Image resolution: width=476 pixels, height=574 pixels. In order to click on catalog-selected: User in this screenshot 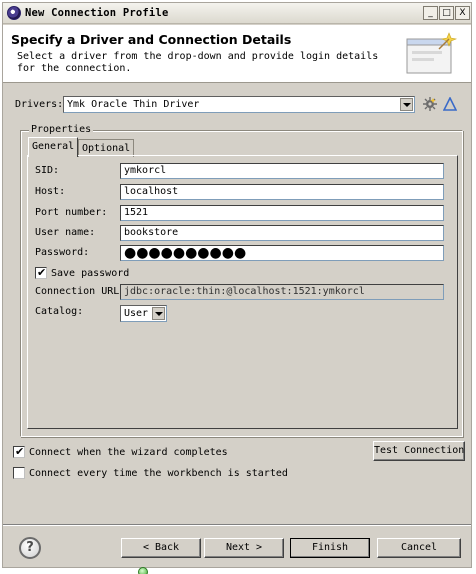, I will do `click(136, 313)`.